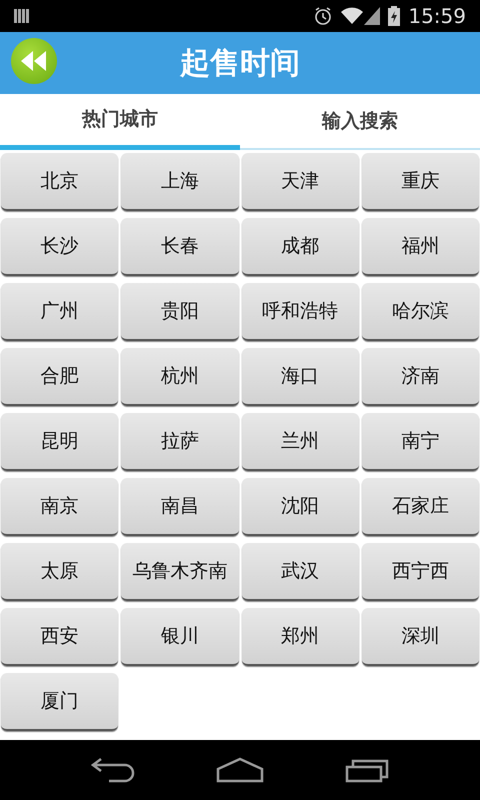 This screenshot has height=800, width=480. Describe the element at coordinates (394, 16) in the screenshot. I see `battery-icon` at that location.